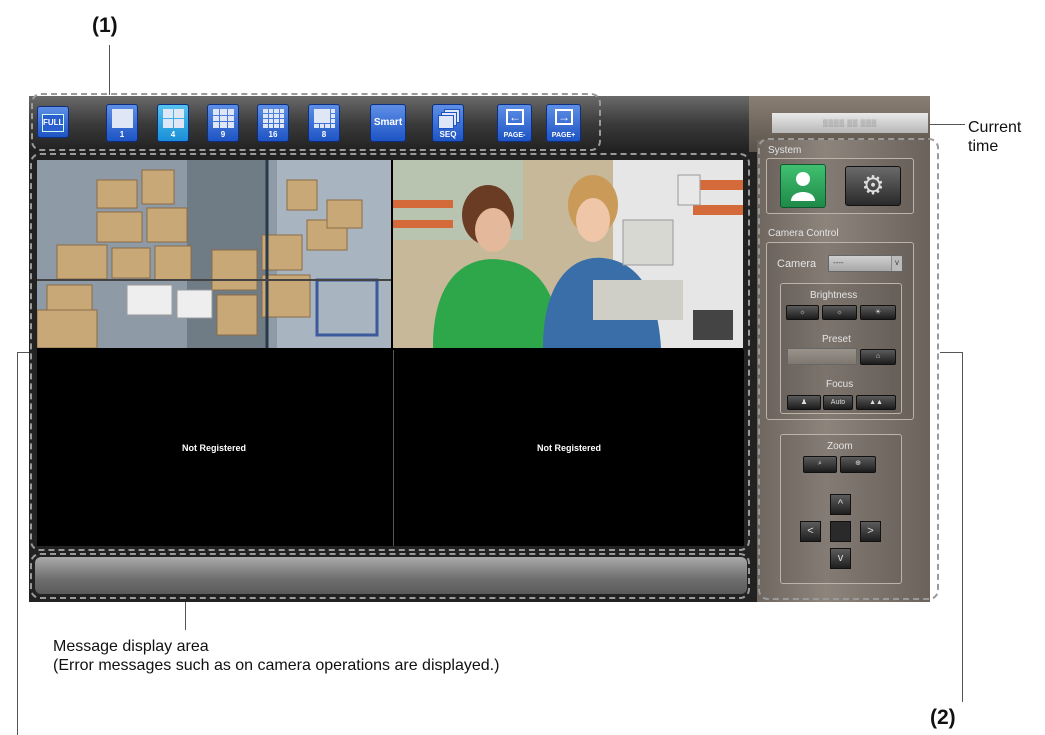 The image size is (1045, 735). Describe the element at coordinates (316, 122) in the screenshot. I see `toolbar-highlight-outline` at that location.